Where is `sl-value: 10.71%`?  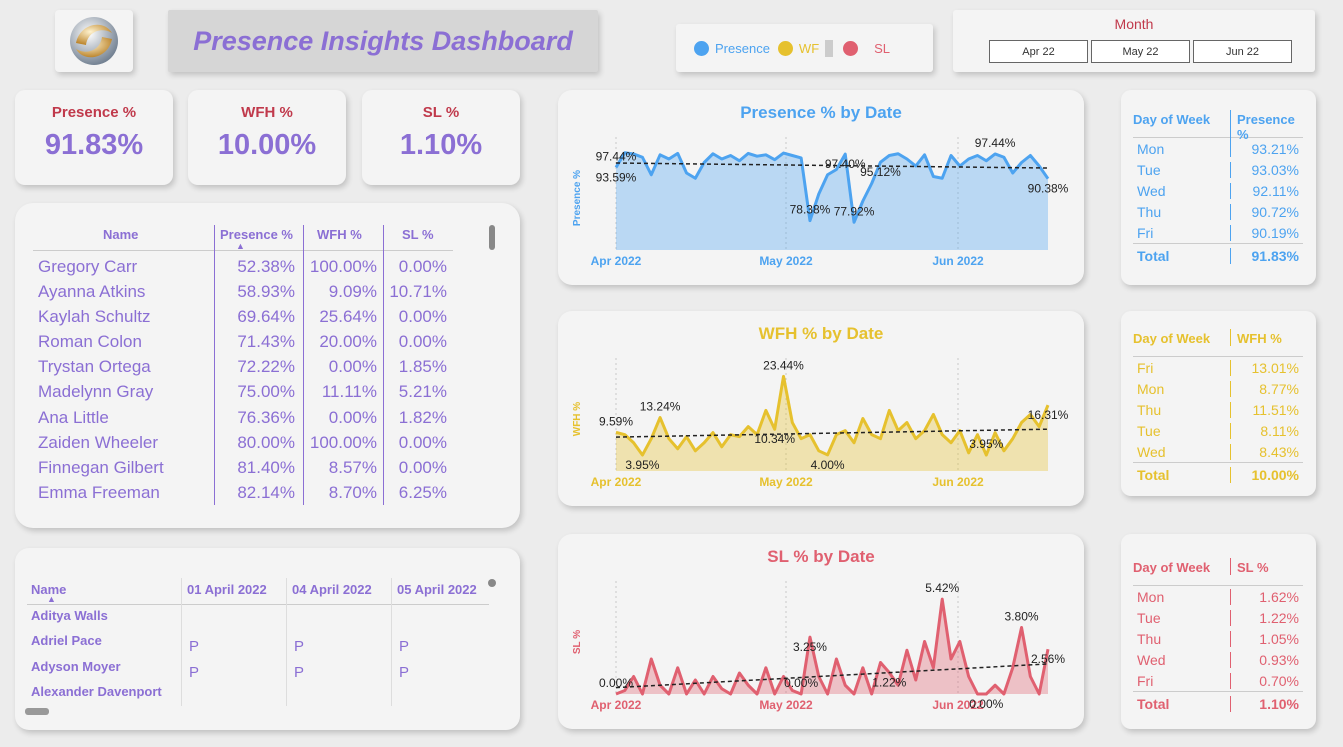
sl-value: 10.71% is located at coordinates (418, 292).